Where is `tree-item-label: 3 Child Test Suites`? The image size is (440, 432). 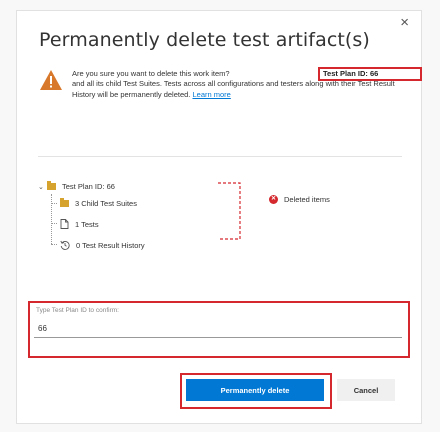 tree-item-label: 3 Child Test Suites is located at coordinates (106, 203).